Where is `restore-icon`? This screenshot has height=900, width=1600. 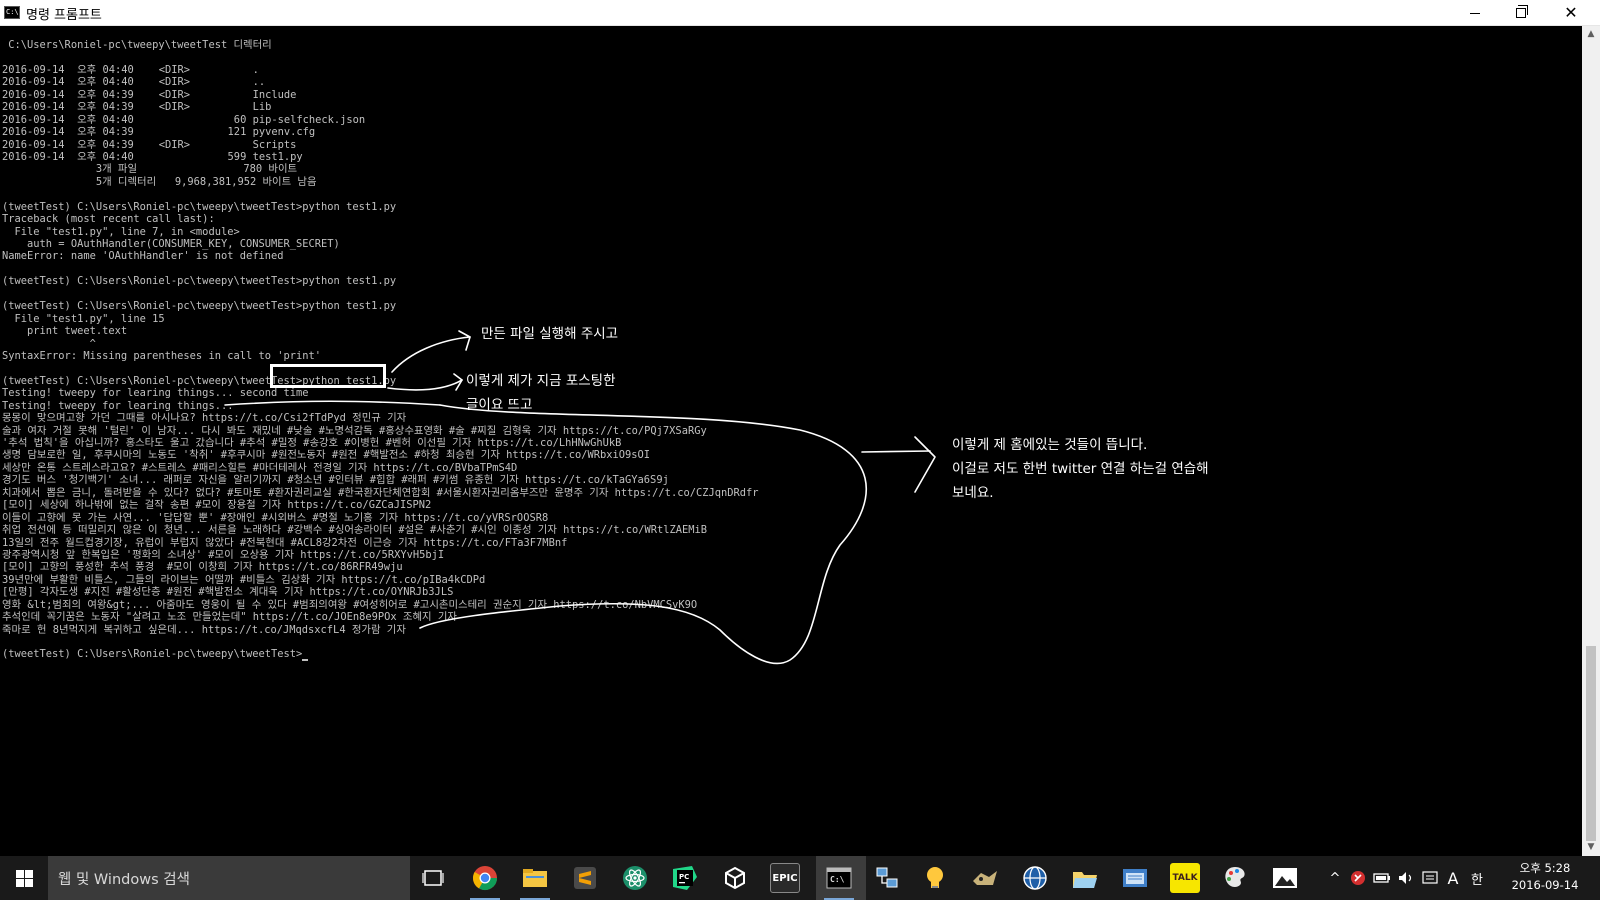 restore-icon is located at coordinates (1522, 11).